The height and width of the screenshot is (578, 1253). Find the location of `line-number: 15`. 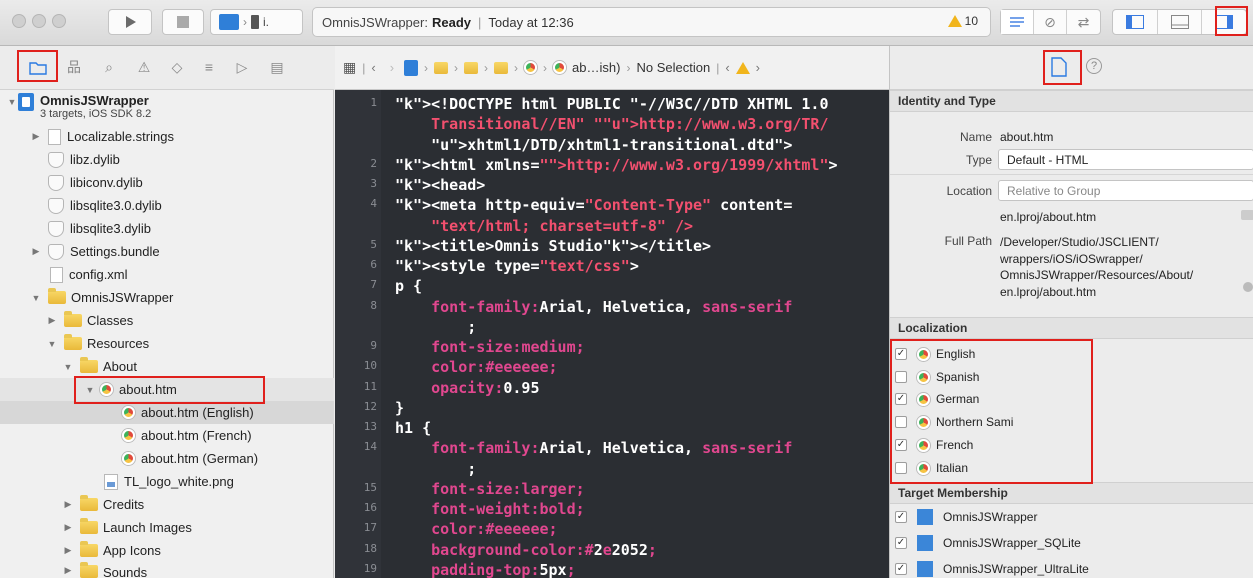

line-number: 15 is located at coordinates (362, 487).